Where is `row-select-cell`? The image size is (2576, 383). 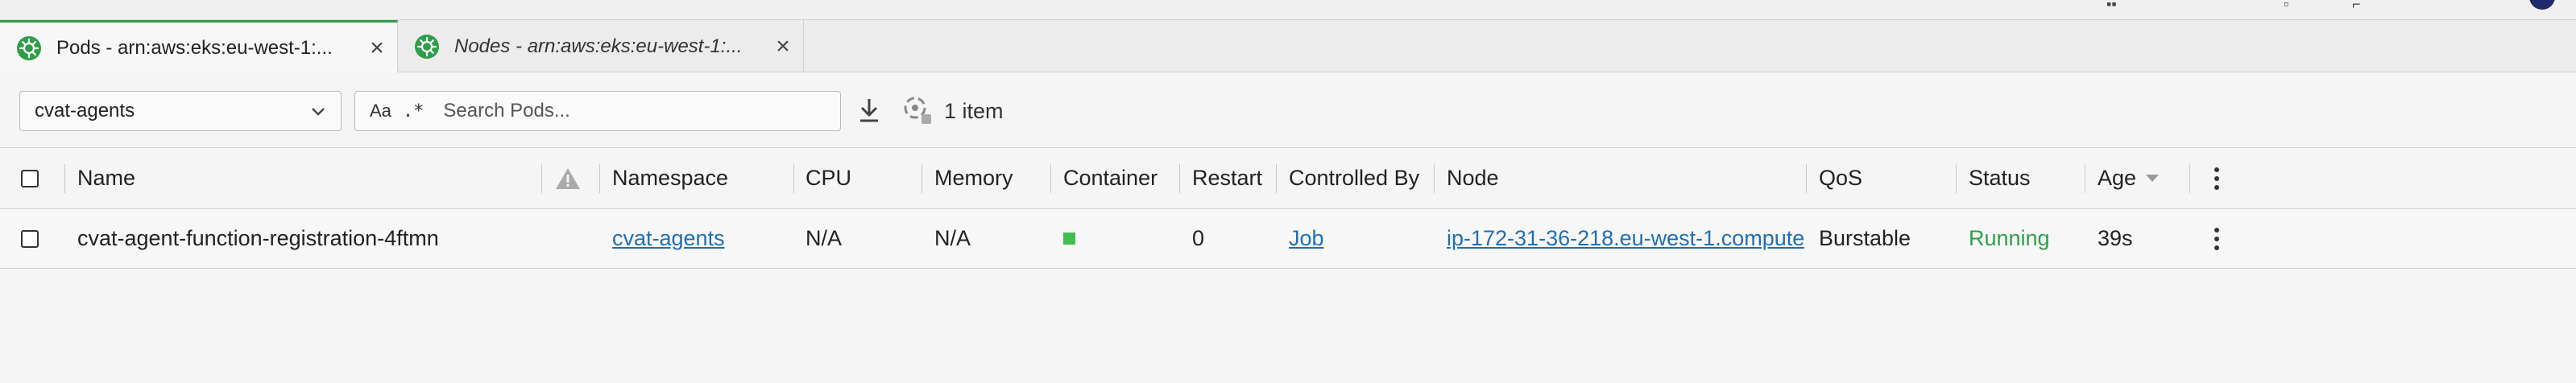 row-select-cell is located at coordinates (33, 239).